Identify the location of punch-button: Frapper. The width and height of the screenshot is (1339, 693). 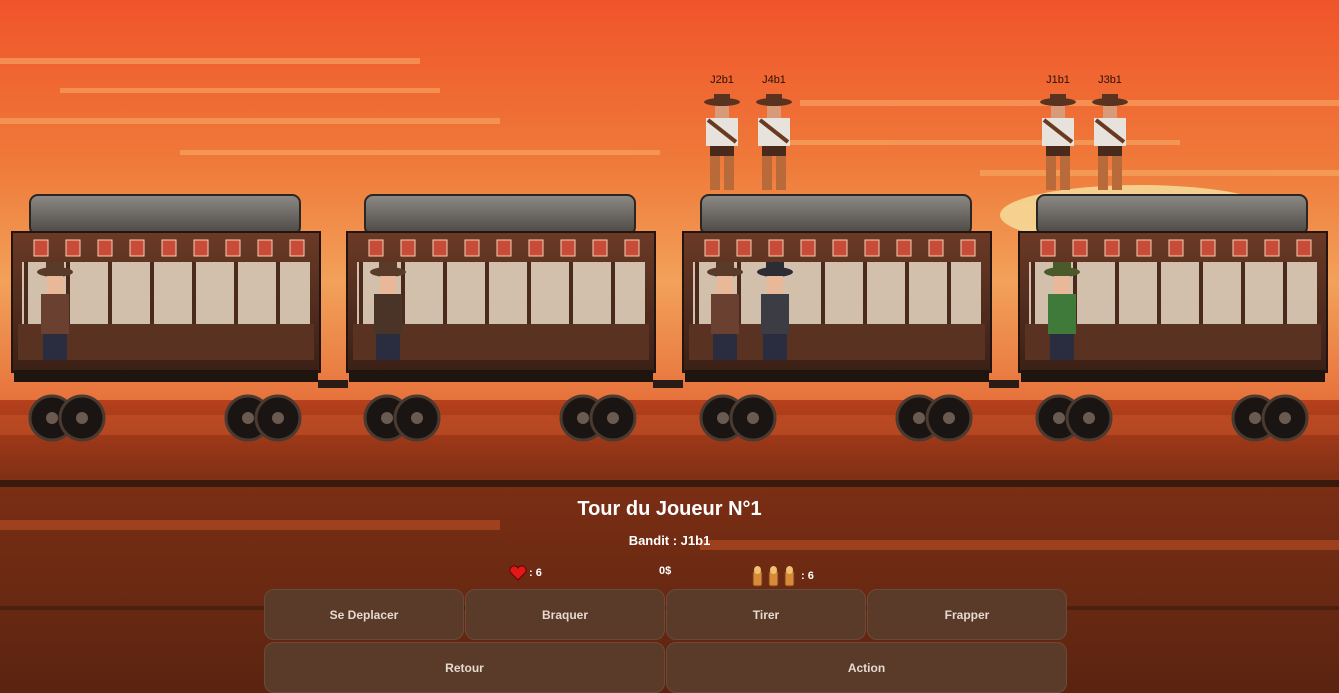
(967, 614).